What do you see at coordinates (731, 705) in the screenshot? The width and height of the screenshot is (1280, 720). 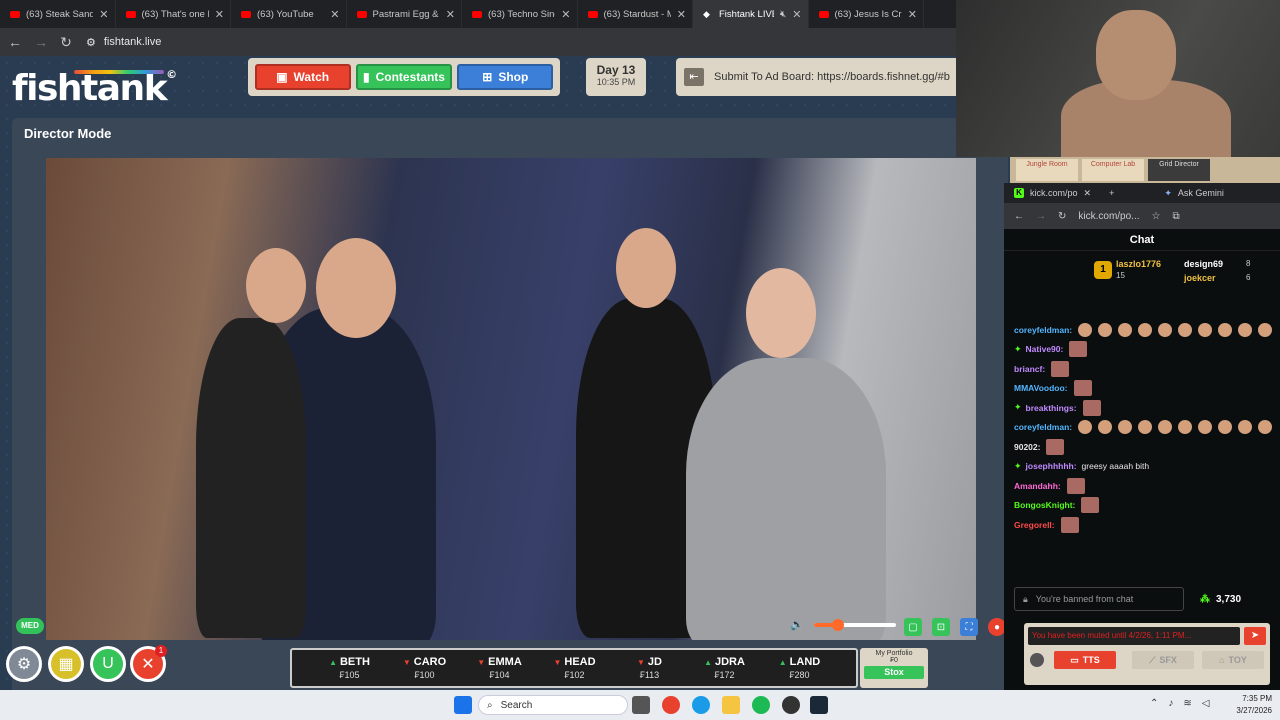 I see `file-explorer-icon` at bounding box center [731, 705].